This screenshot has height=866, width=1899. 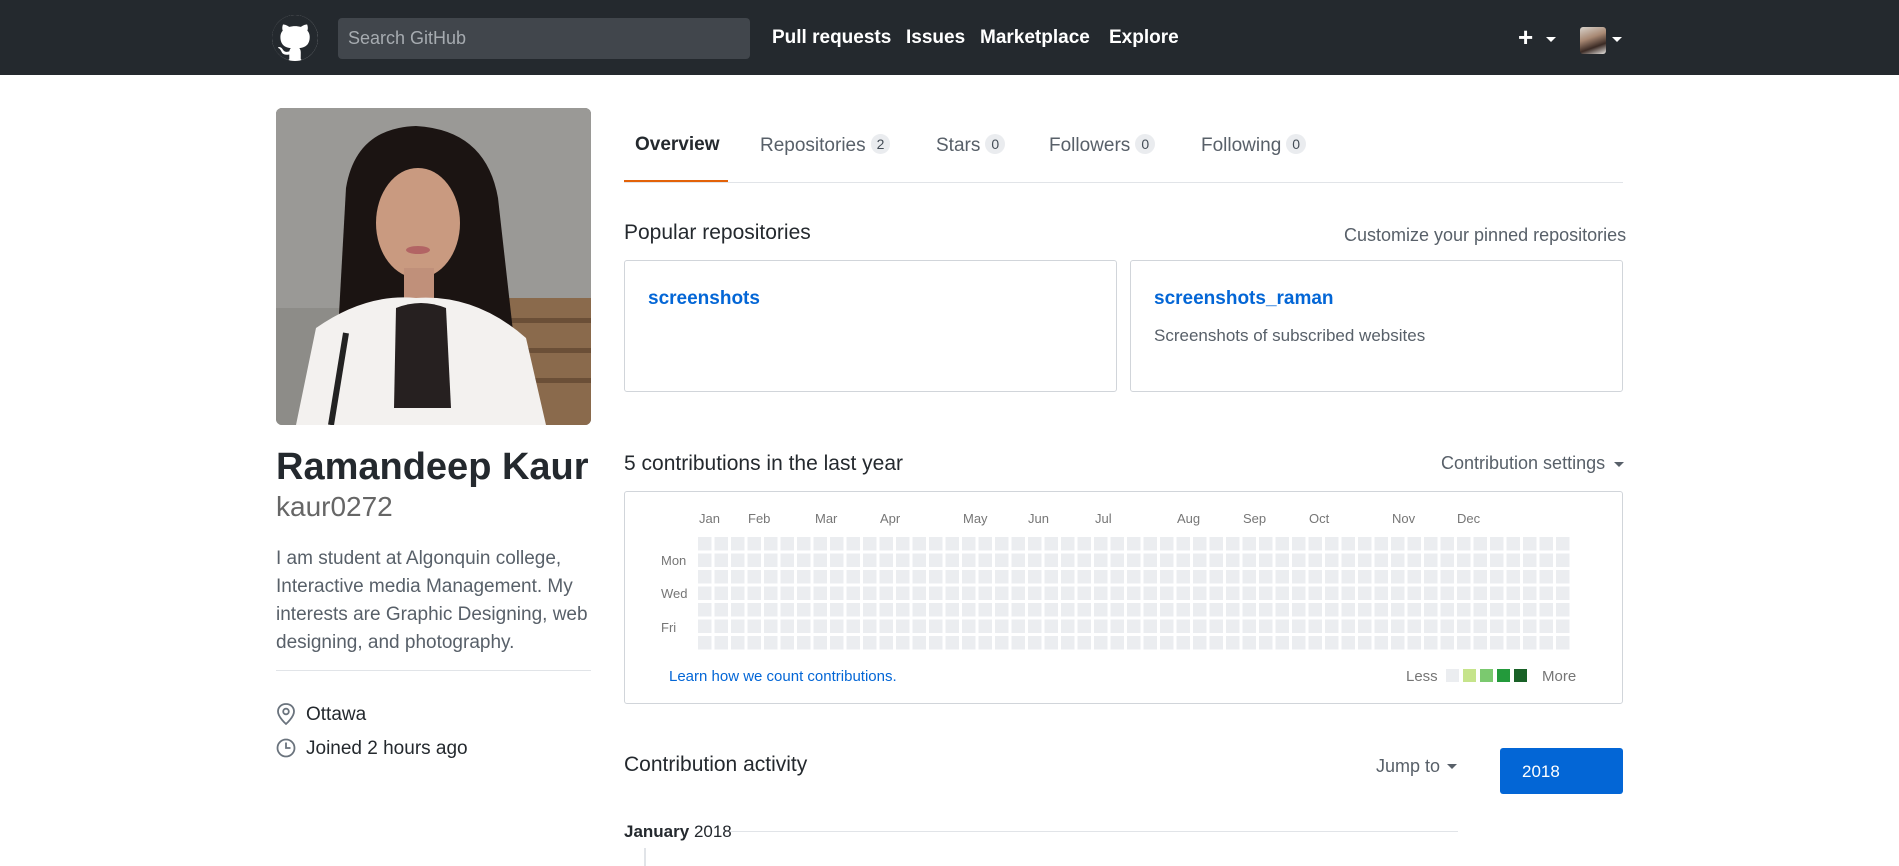 What do you see at coordinates (677, 145) in the screenshot?
I see `tab-overview: Overview` at bounding box center [677, 145].